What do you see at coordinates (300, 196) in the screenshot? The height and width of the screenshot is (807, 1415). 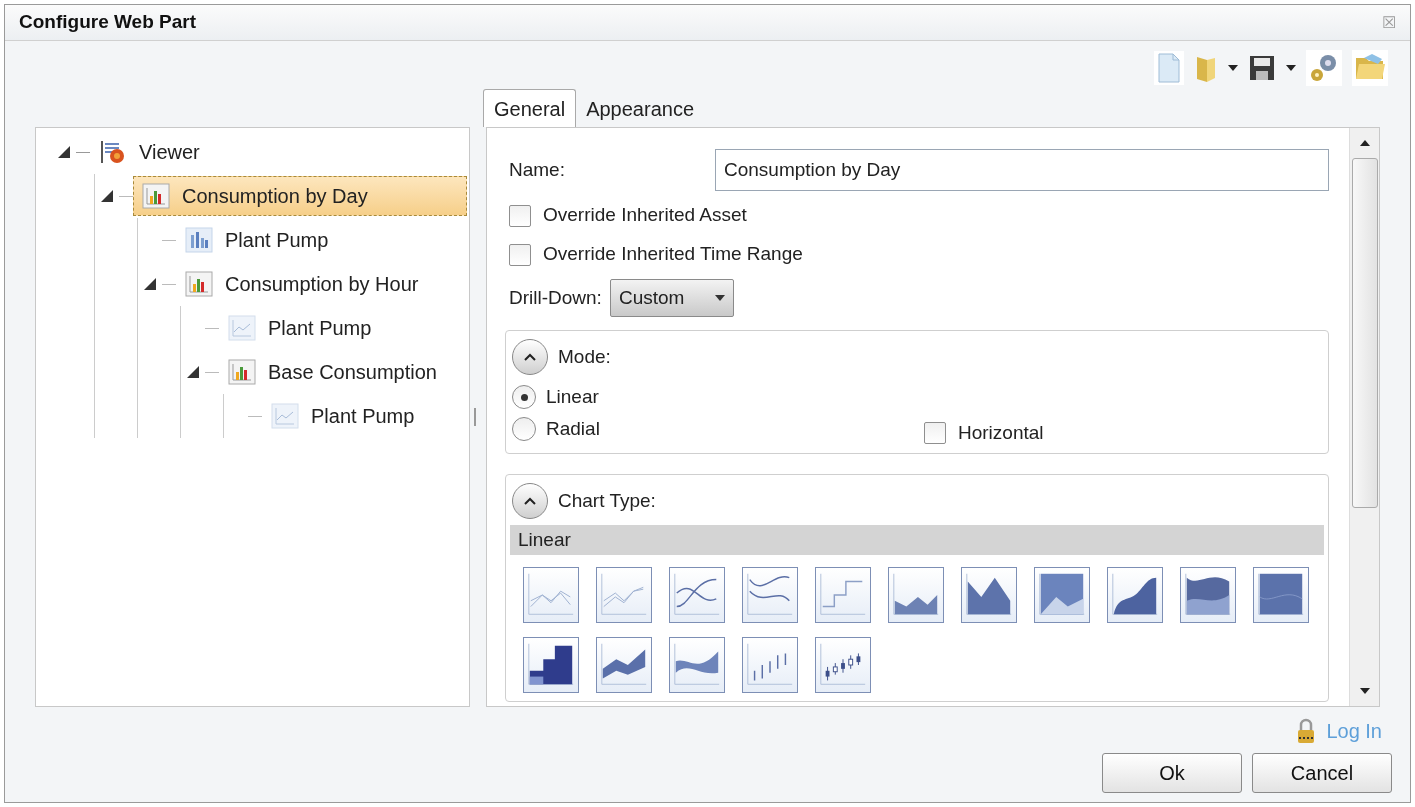 I see `tree-item: Consumption by Day` at bounding box center [300, 196].